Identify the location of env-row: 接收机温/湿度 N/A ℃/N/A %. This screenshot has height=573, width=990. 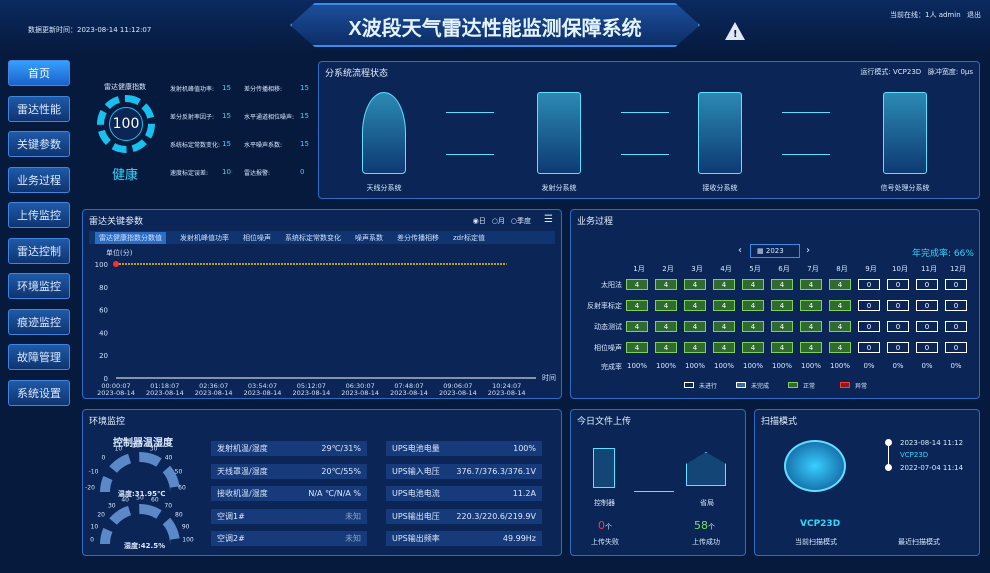
(289, 493).